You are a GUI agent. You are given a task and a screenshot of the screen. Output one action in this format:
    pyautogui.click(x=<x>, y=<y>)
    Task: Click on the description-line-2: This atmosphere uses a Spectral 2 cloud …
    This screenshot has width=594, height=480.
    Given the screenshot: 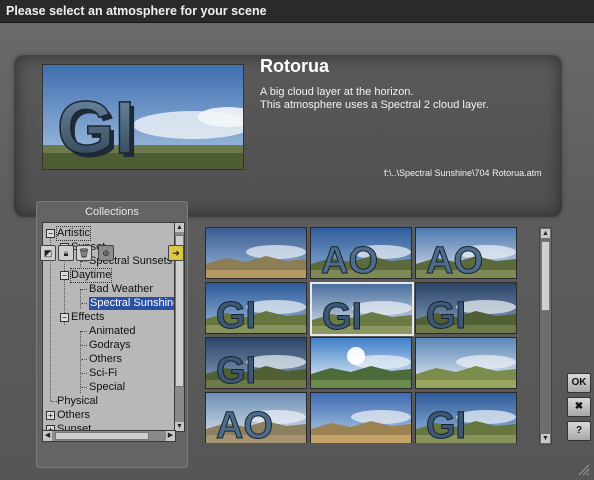 What is the action you would take?
    pyautogui.click(x=374, y=105)
    